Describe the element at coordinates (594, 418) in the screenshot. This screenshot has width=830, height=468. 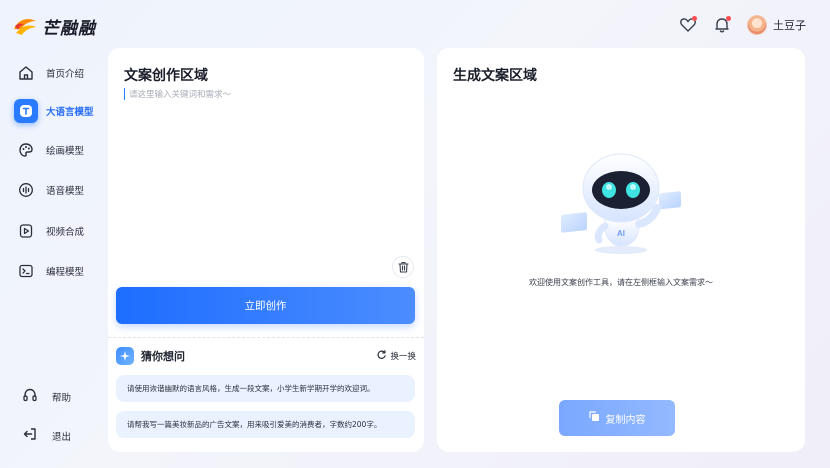
I see `copy-icon` at that location.